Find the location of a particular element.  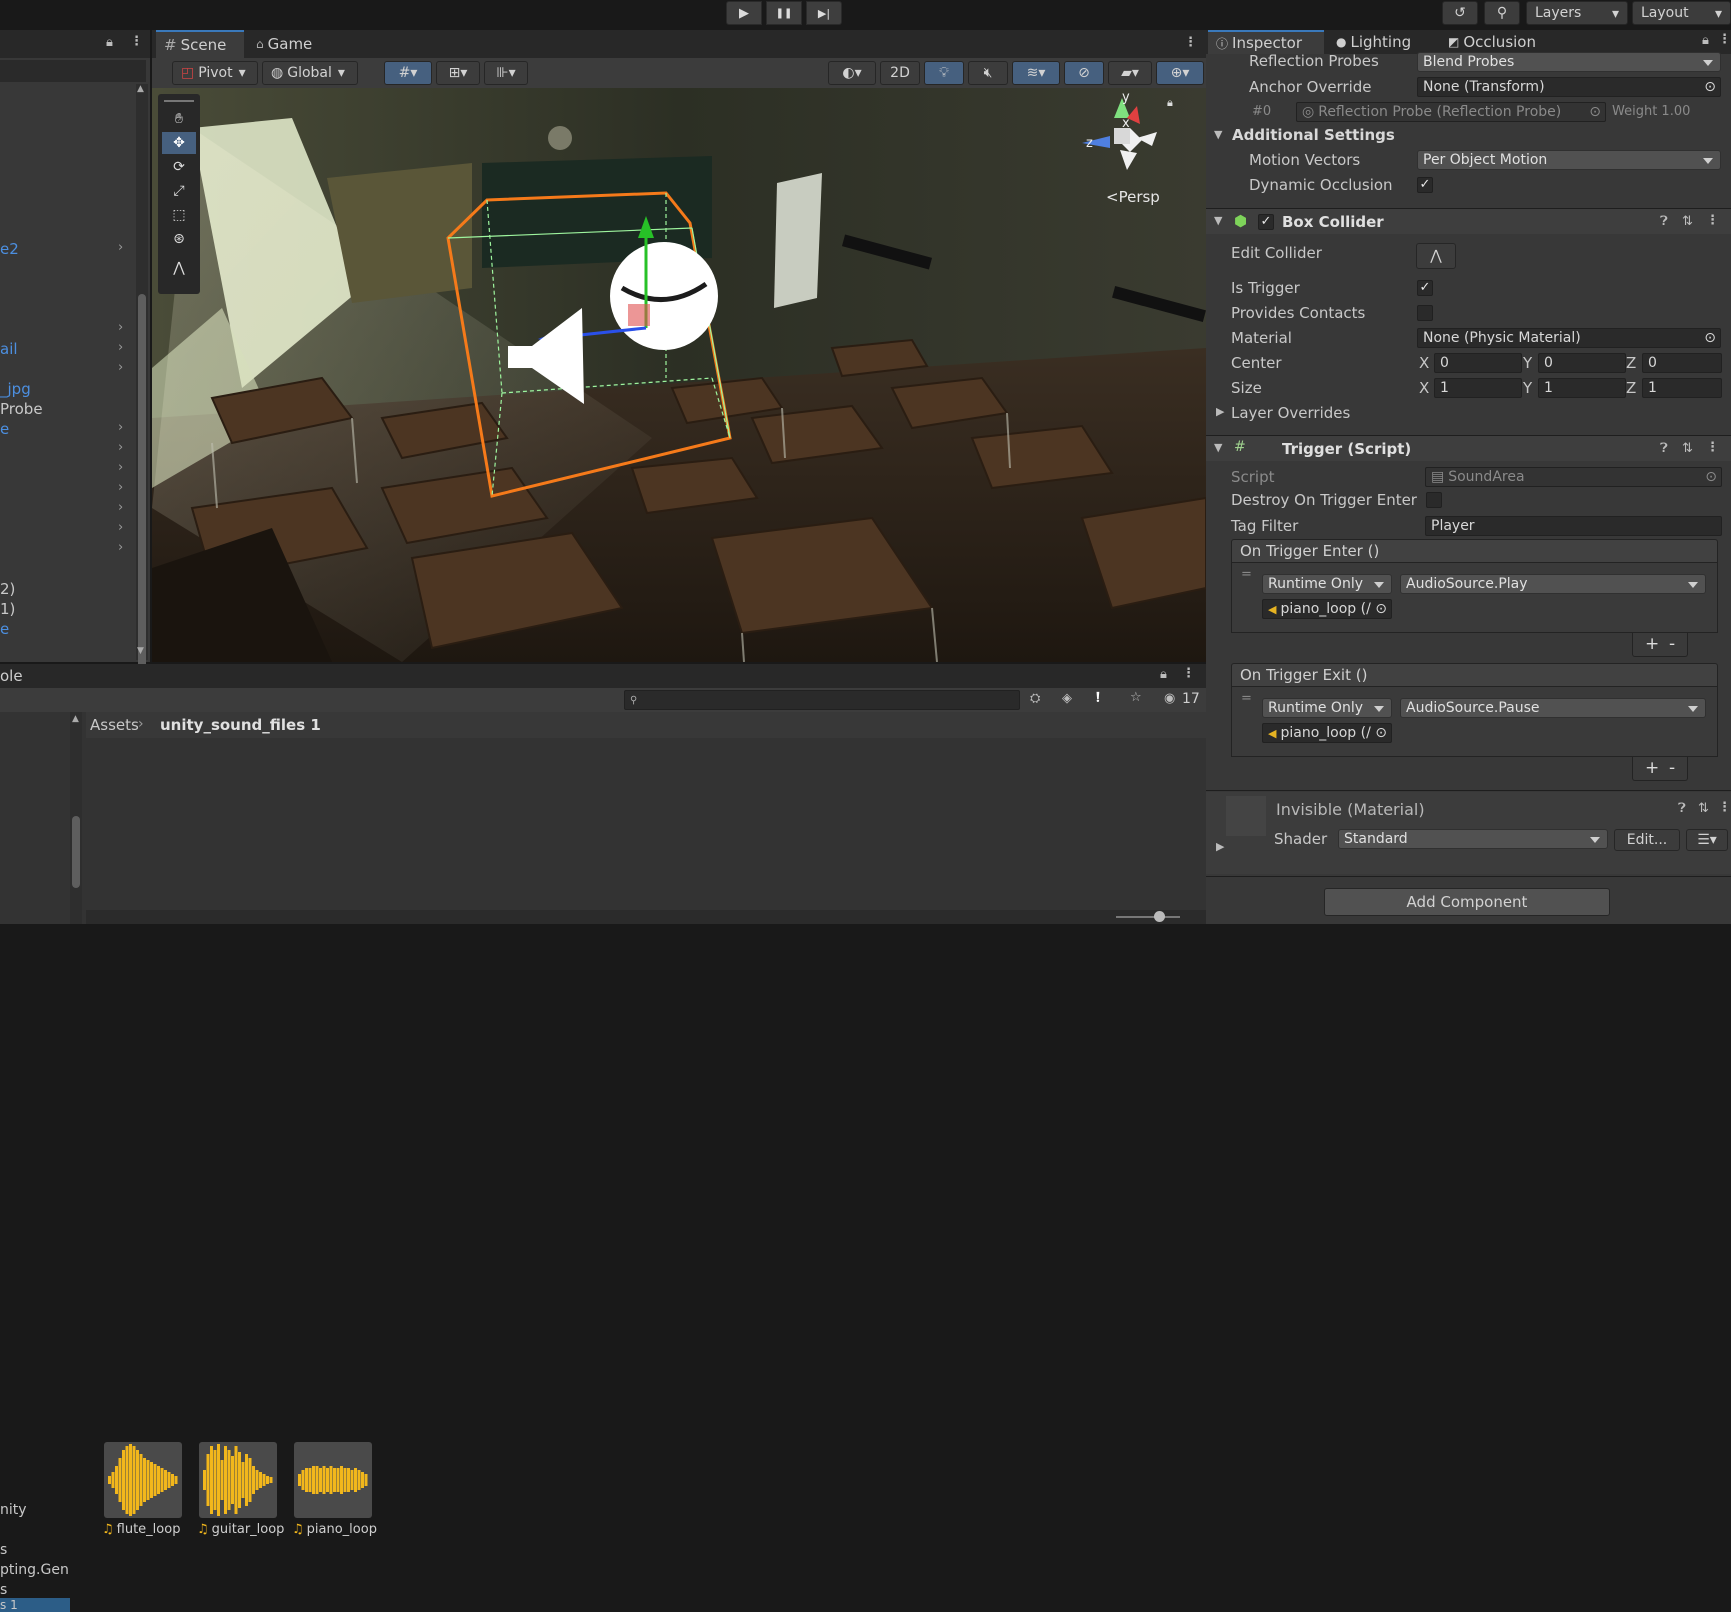

persp-label: <Persp is located at coordinates (1133, 197).